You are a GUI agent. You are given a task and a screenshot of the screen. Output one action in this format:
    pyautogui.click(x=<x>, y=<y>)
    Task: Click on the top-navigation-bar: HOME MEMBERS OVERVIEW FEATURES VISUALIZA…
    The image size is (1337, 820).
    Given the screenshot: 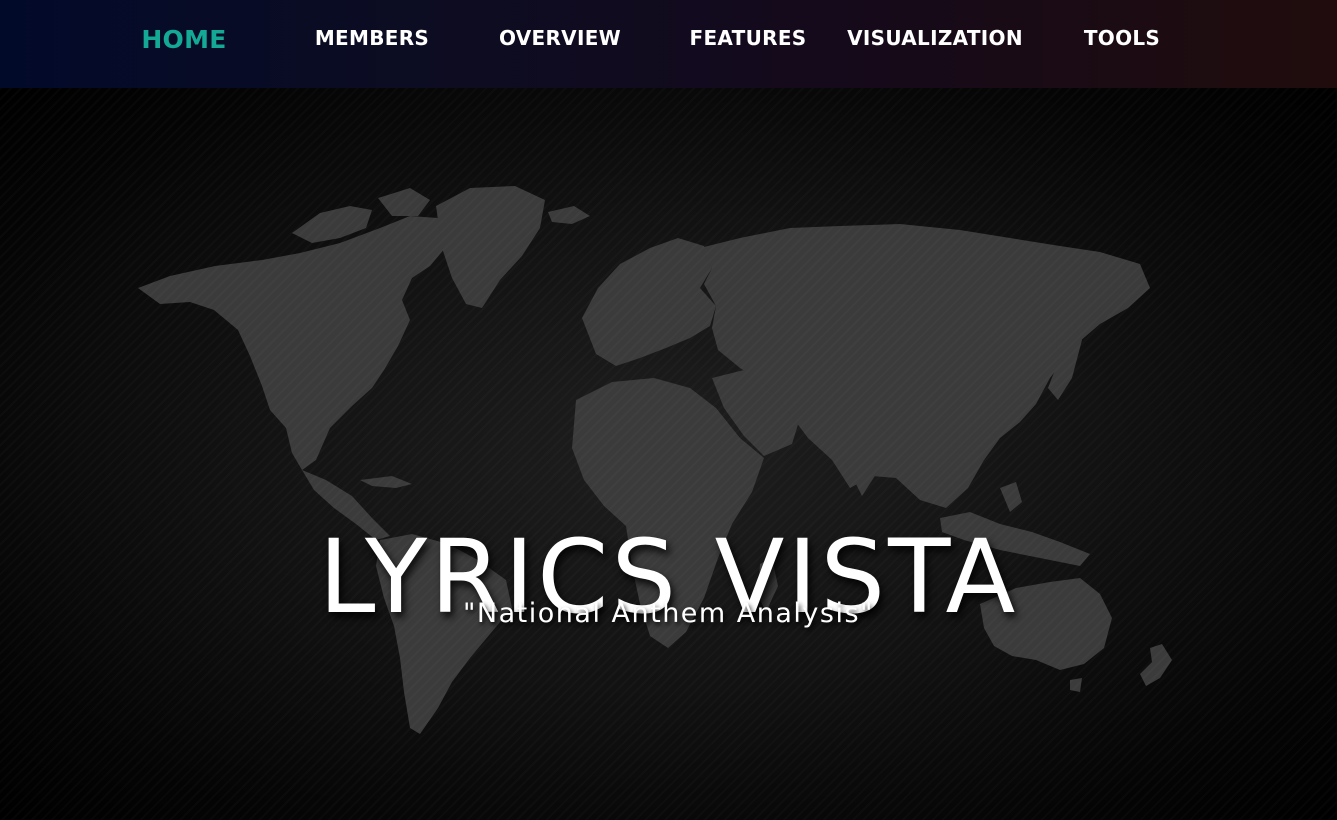 What is the action you would take?
    pyautogui.click(x=668, y=44)
    